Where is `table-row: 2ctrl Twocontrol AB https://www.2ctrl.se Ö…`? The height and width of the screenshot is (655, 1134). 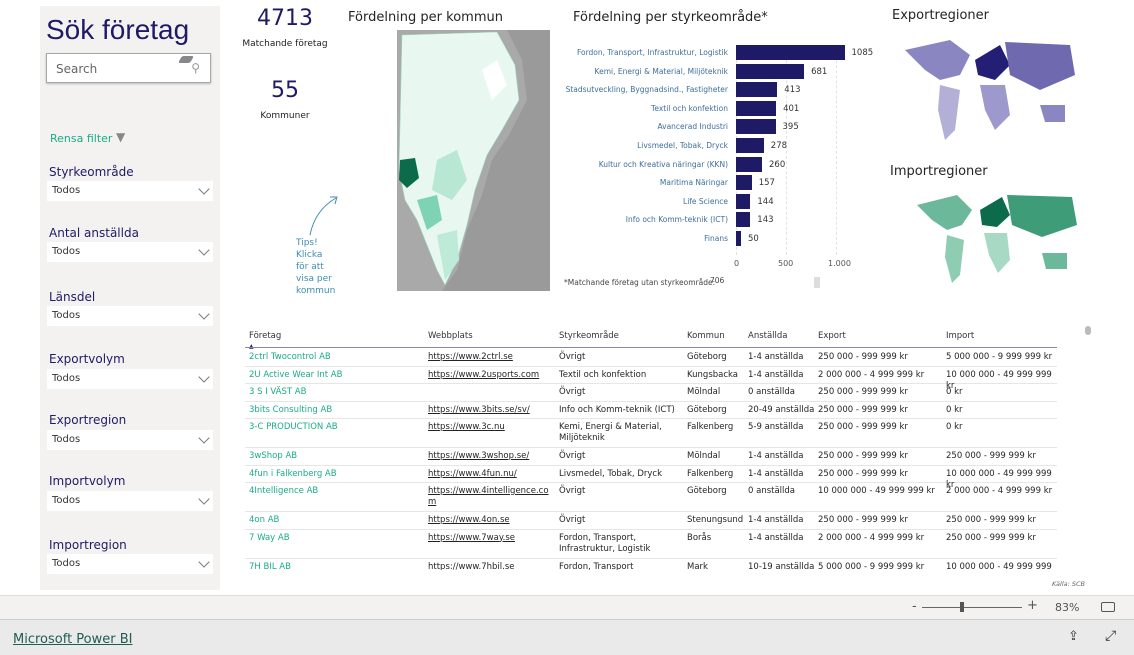 table-row: 2ctrl Twocontrol AB https://www.2ctrl.se Ö… is located at coordinates (651, 358).